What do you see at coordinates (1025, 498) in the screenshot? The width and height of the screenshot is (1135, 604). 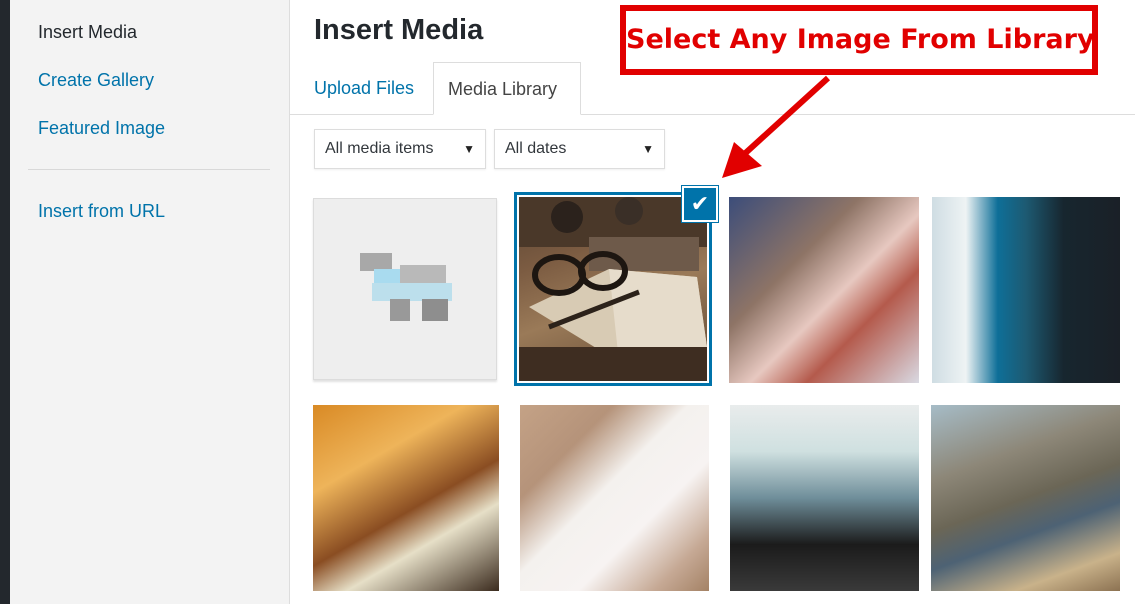 I see `attachment-image-outdoor` at bounding box center [1025, 498].